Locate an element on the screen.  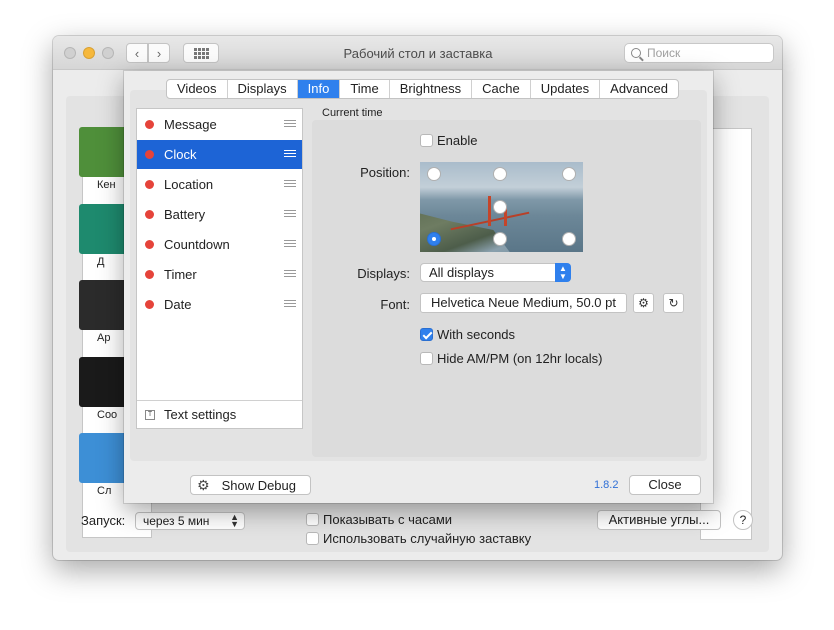
position-picker is located at coordinates (501, 207).